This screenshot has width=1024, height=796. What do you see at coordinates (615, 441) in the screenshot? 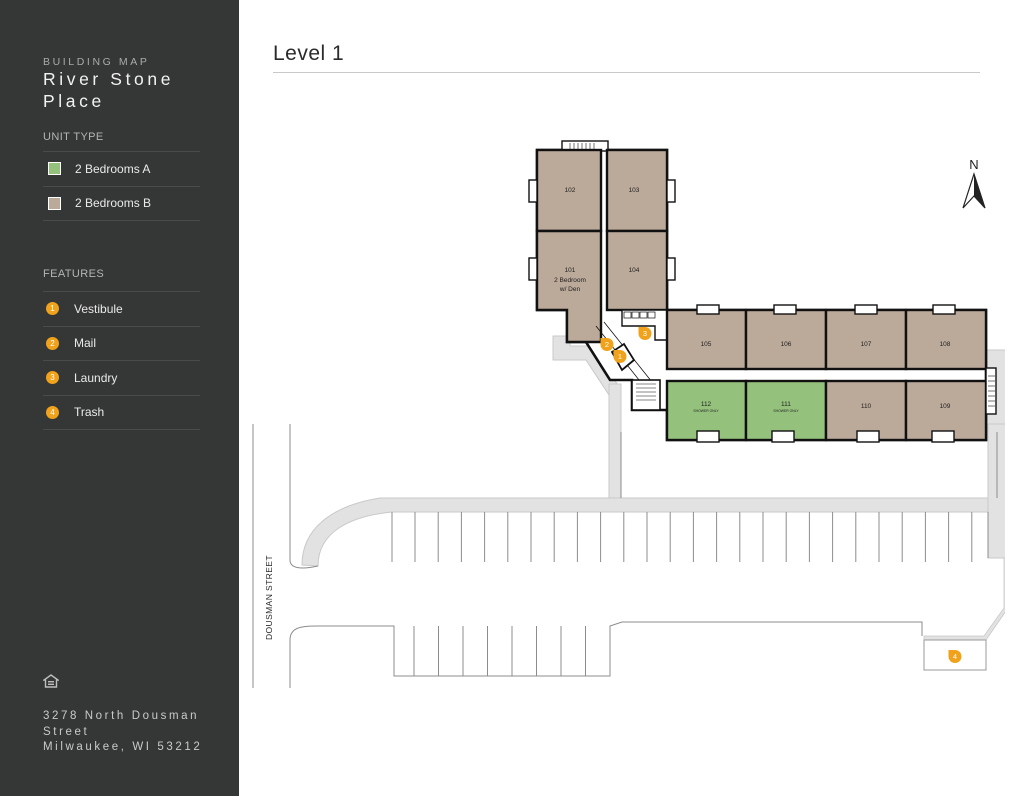
I see `walk-south` at bounding box center [615, 441].